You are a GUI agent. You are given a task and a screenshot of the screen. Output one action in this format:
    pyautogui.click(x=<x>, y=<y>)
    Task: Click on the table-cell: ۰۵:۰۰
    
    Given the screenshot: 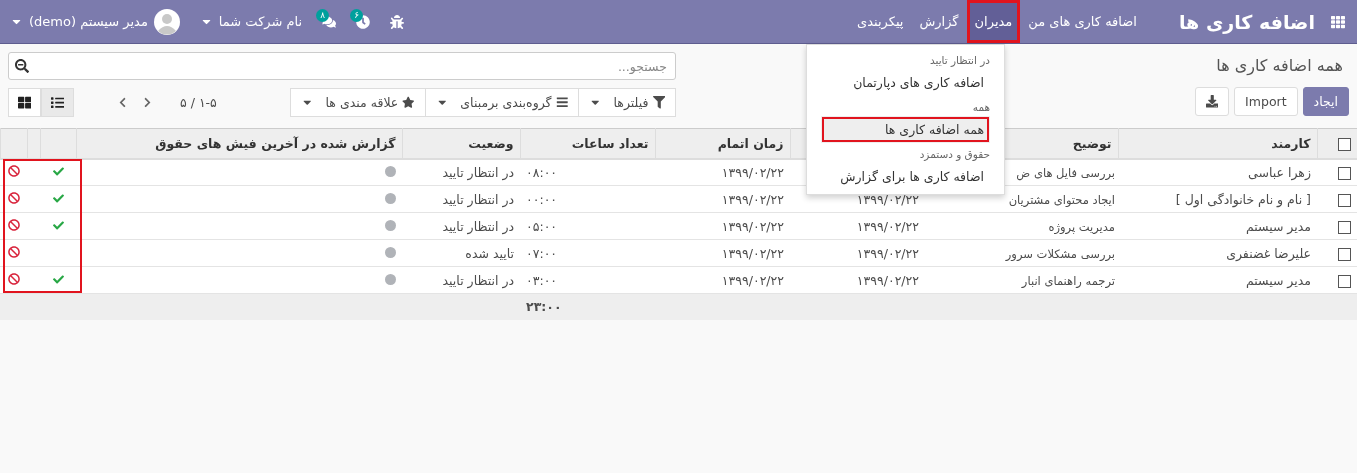 What is the action you would take?
    pyautogui.click(x=542, y=226)
    